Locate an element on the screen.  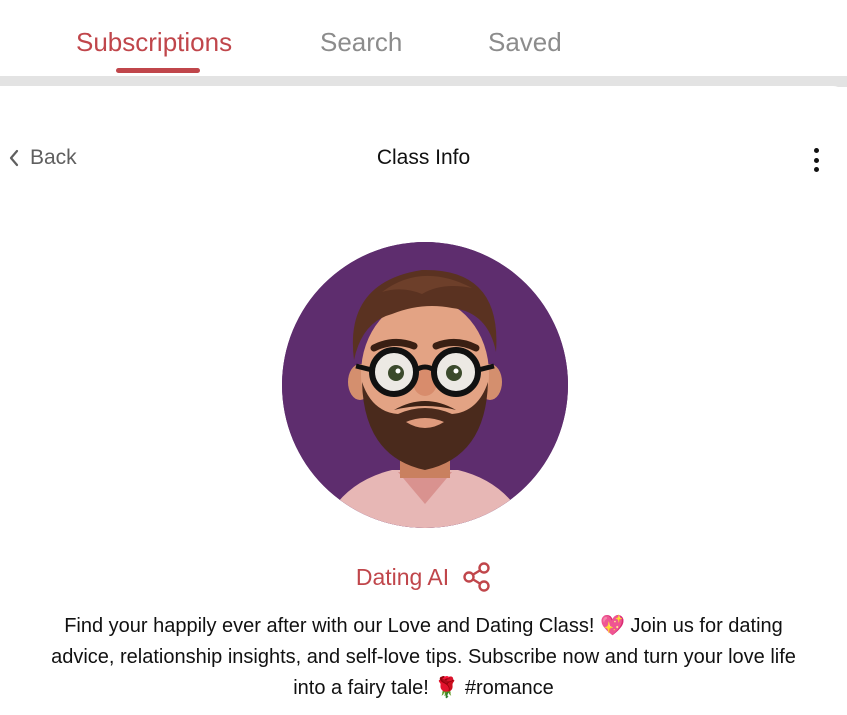
share-icon is located at coordinates (477, 577).